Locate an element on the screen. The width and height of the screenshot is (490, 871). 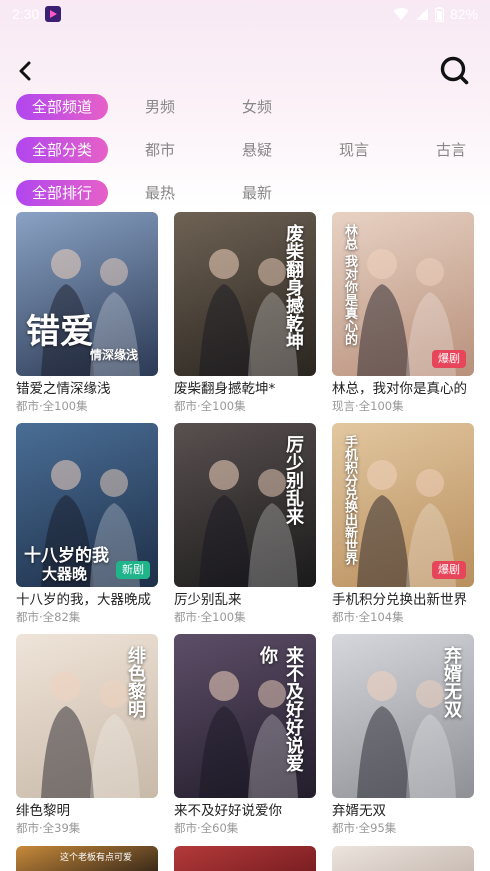
drama-card: 错爱 情深缘浅错爱之情深缘浅 都市·全100集 is located at coordinates (87, 313).